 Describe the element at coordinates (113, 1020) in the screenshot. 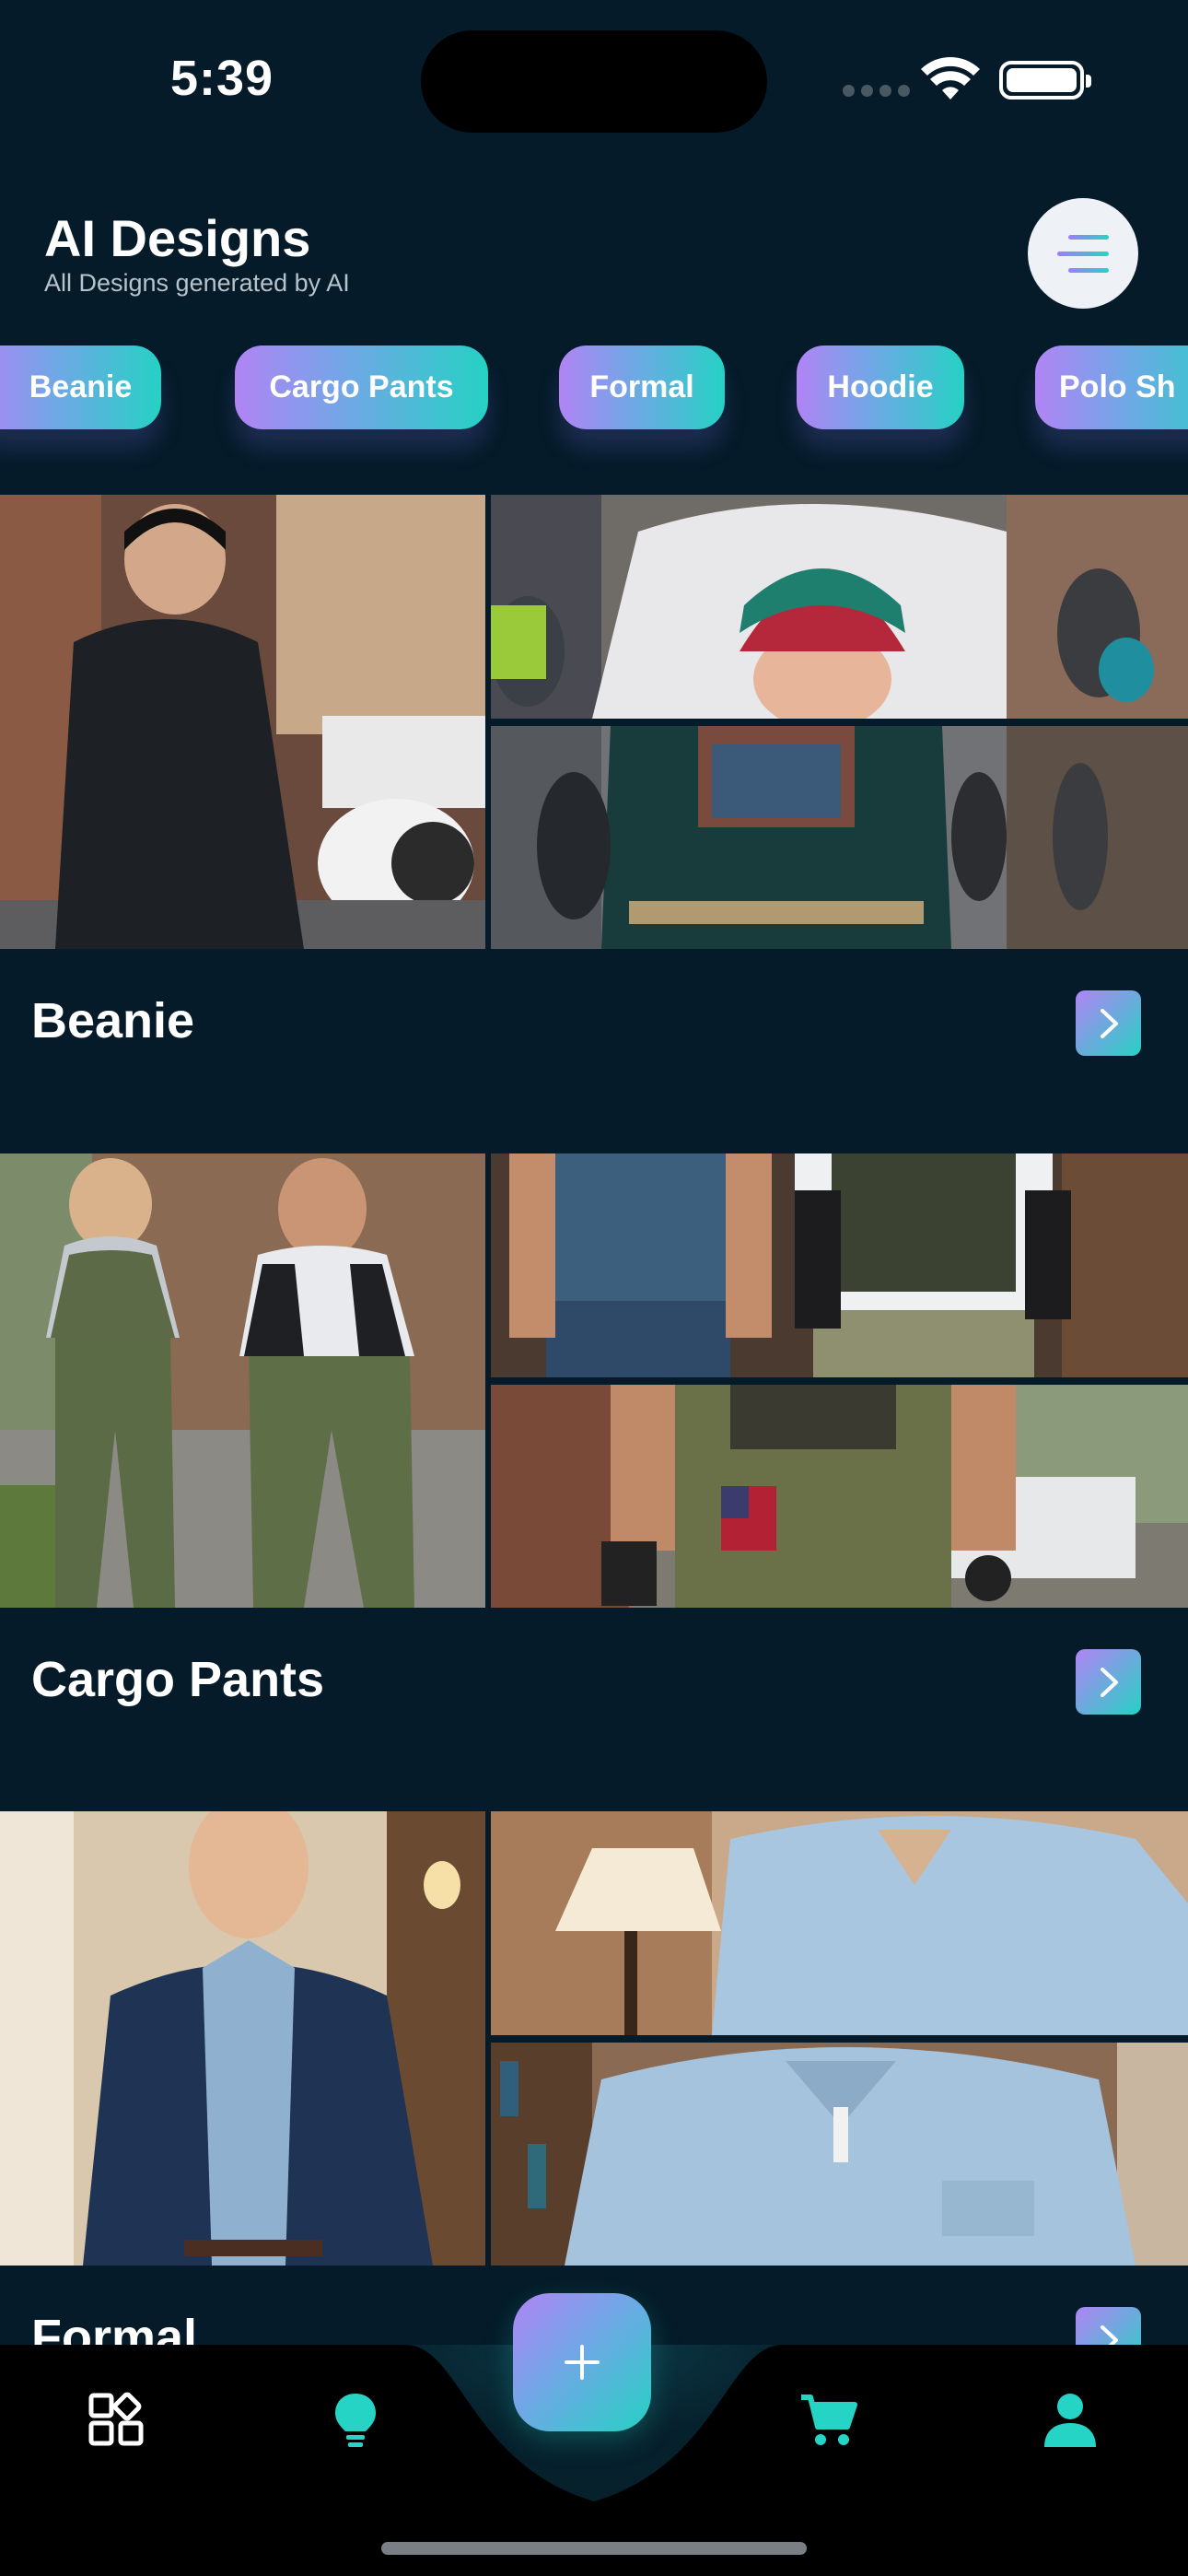

I see `card-title: Beanie` at that location.